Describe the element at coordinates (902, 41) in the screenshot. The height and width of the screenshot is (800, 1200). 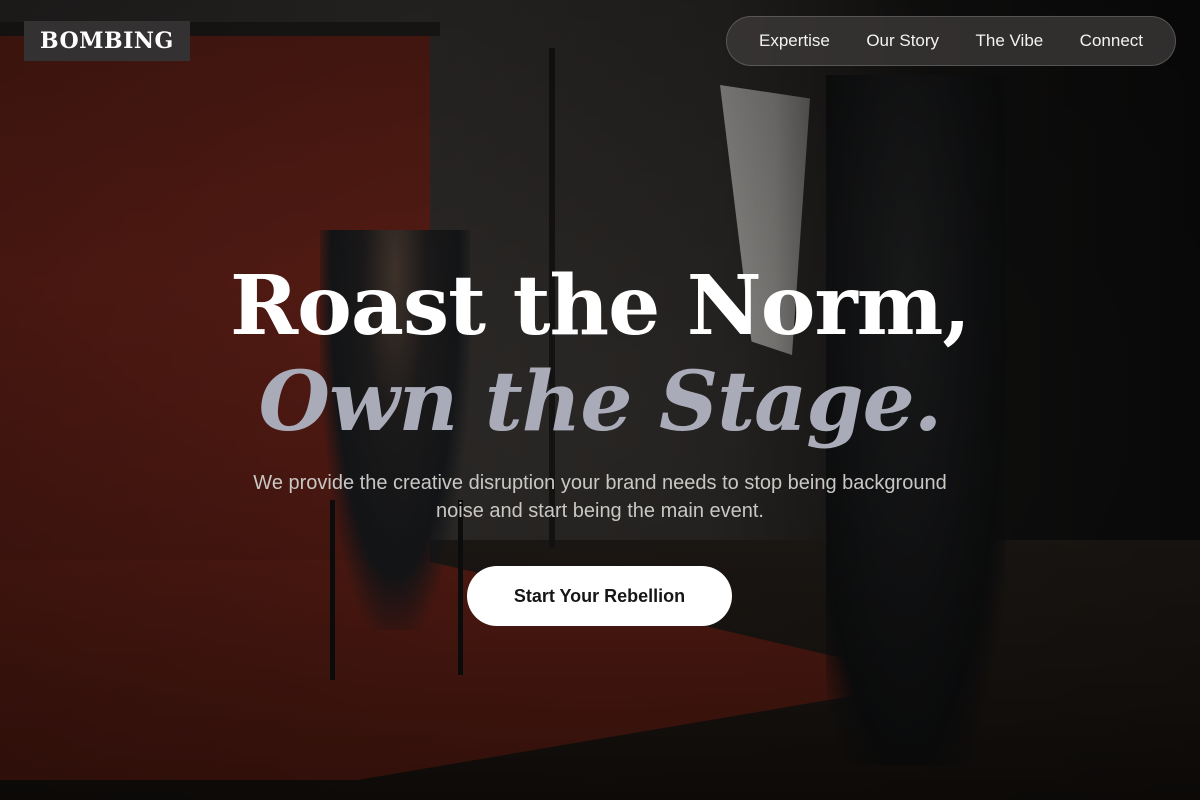
I see `nav-link-our-story: Our Story` at that location.